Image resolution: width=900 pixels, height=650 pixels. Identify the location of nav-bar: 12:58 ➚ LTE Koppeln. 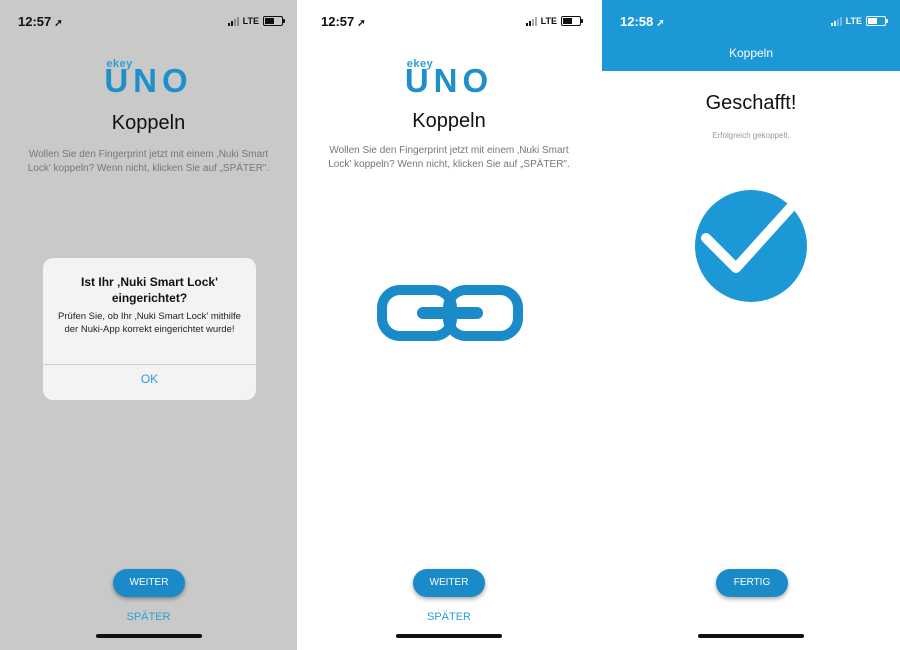
(751, 35).